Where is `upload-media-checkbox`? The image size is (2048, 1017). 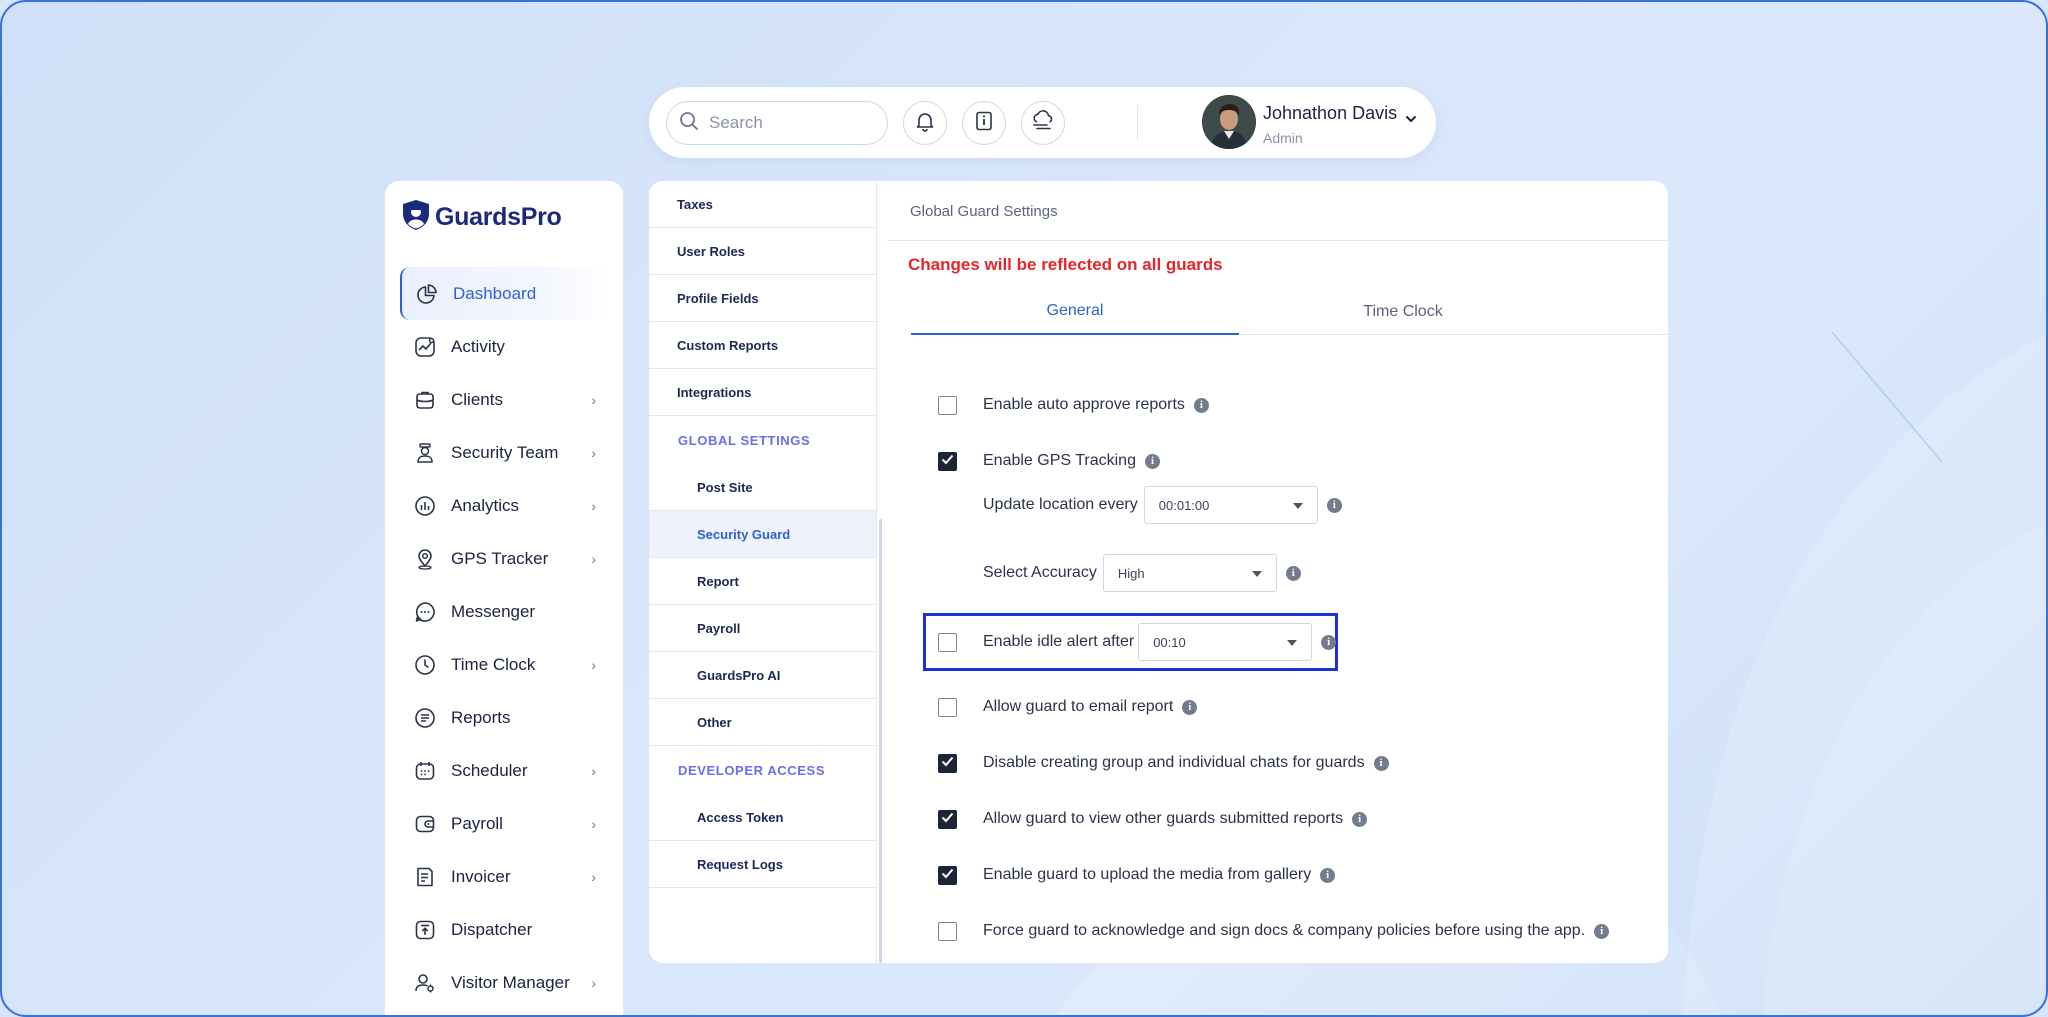
upload-media-checkbox is located at coordinates (947, 875).